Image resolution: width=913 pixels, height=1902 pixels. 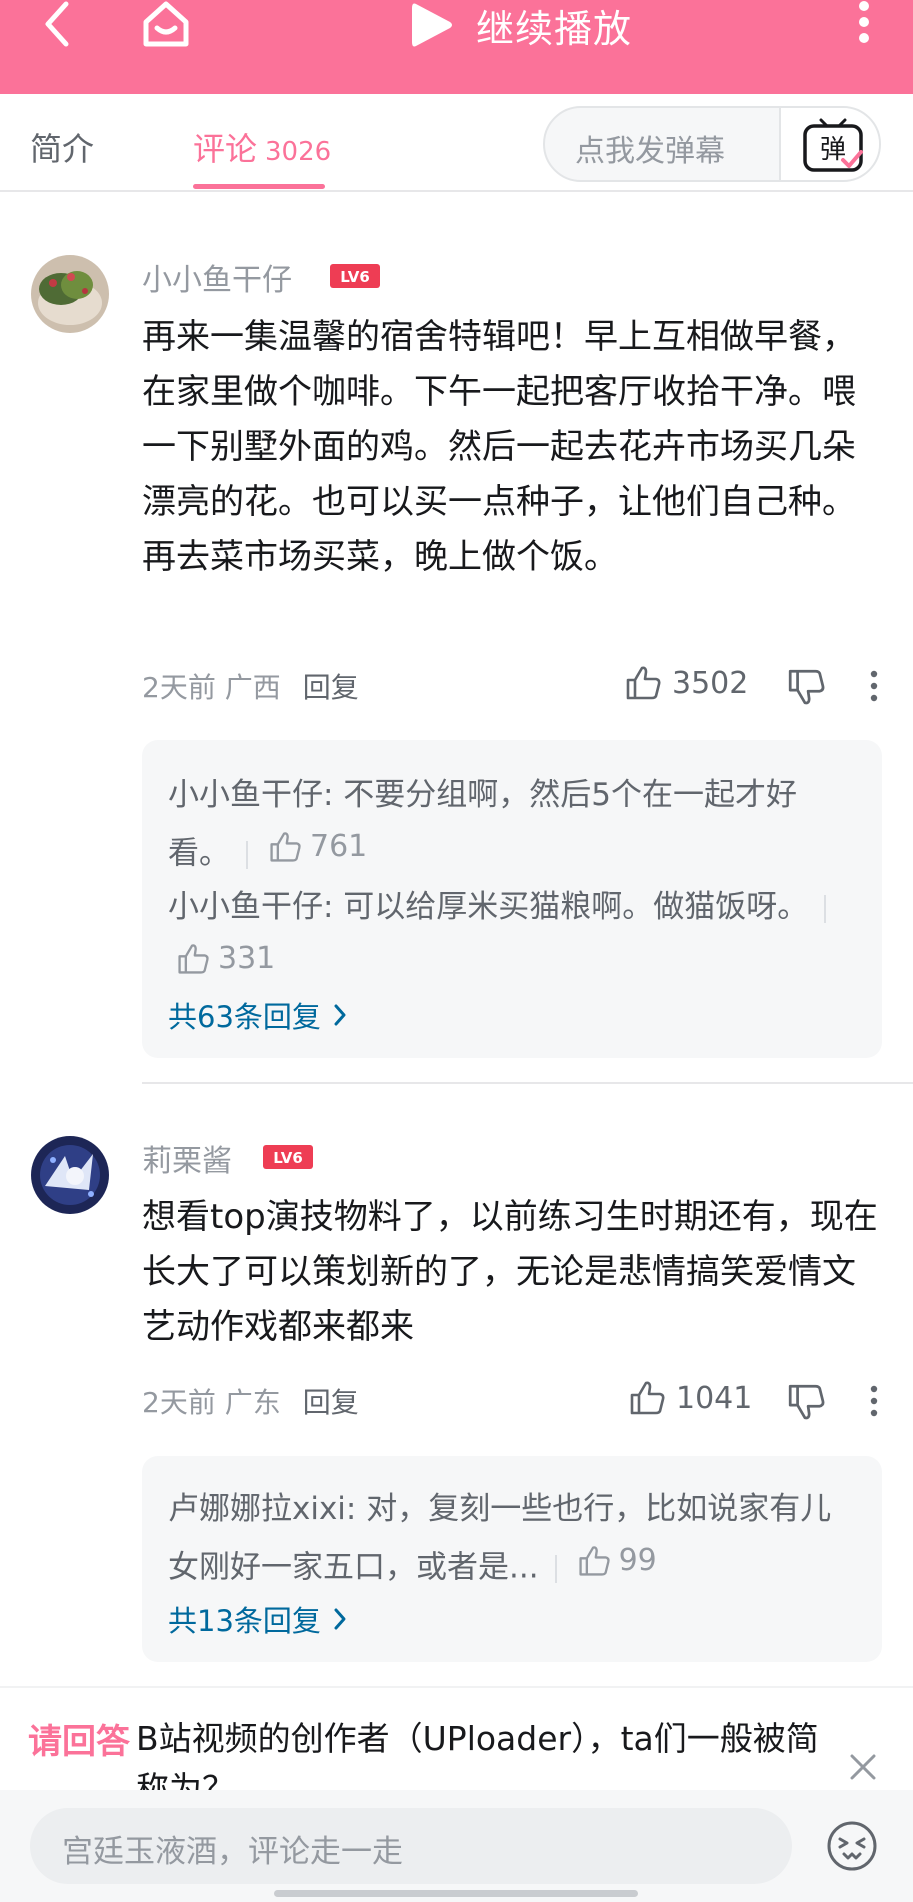 What do you see at coordinates (244, 1621) in the screenshot?
I see `more-replies-label: 共13条回复` at bounding box center [244, 1621].